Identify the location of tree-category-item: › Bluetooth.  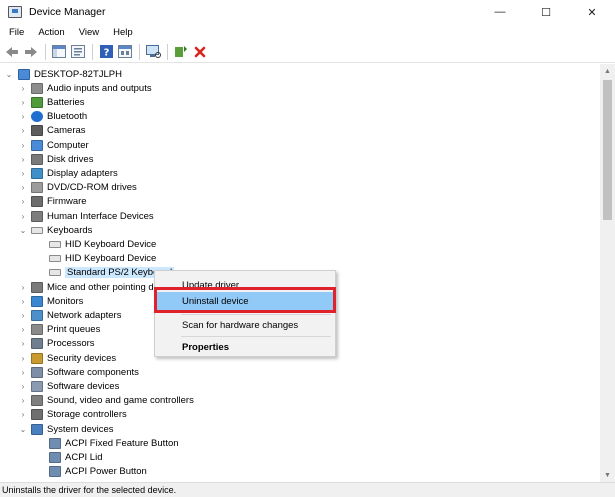
(52, 117).